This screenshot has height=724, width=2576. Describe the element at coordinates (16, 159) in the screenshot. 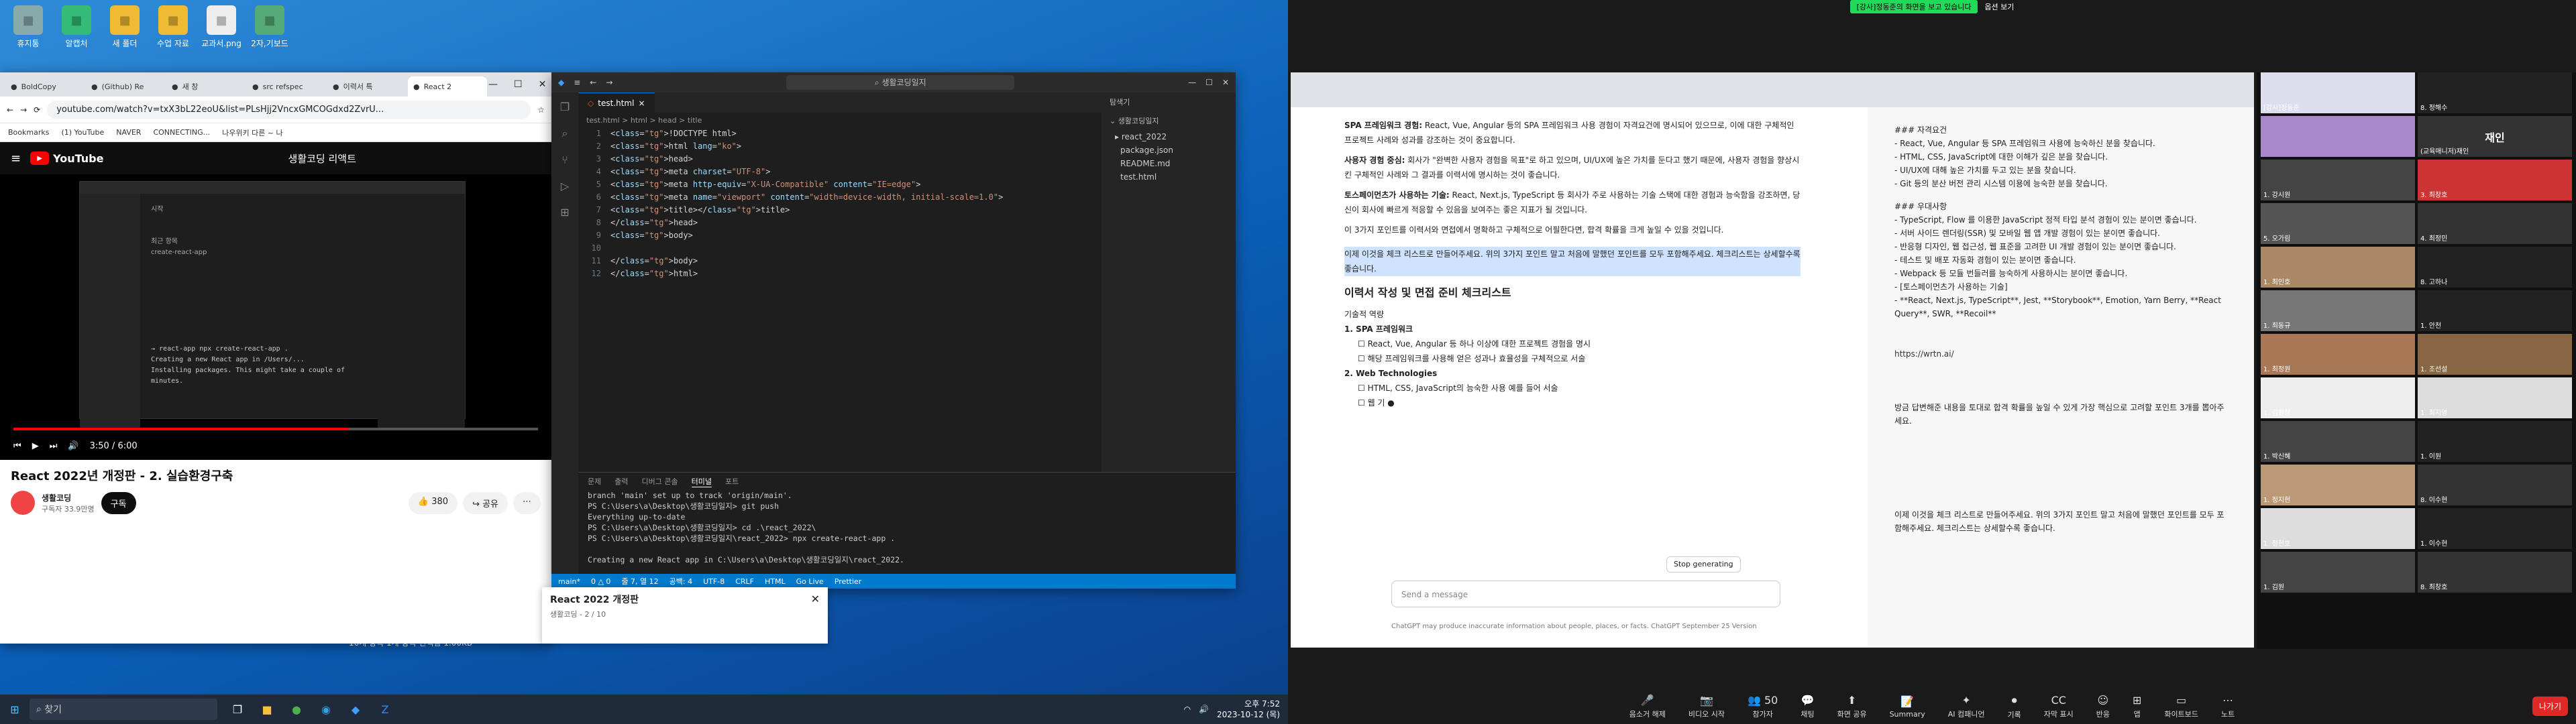

I see `hamburger-icon: ≡` at that location.